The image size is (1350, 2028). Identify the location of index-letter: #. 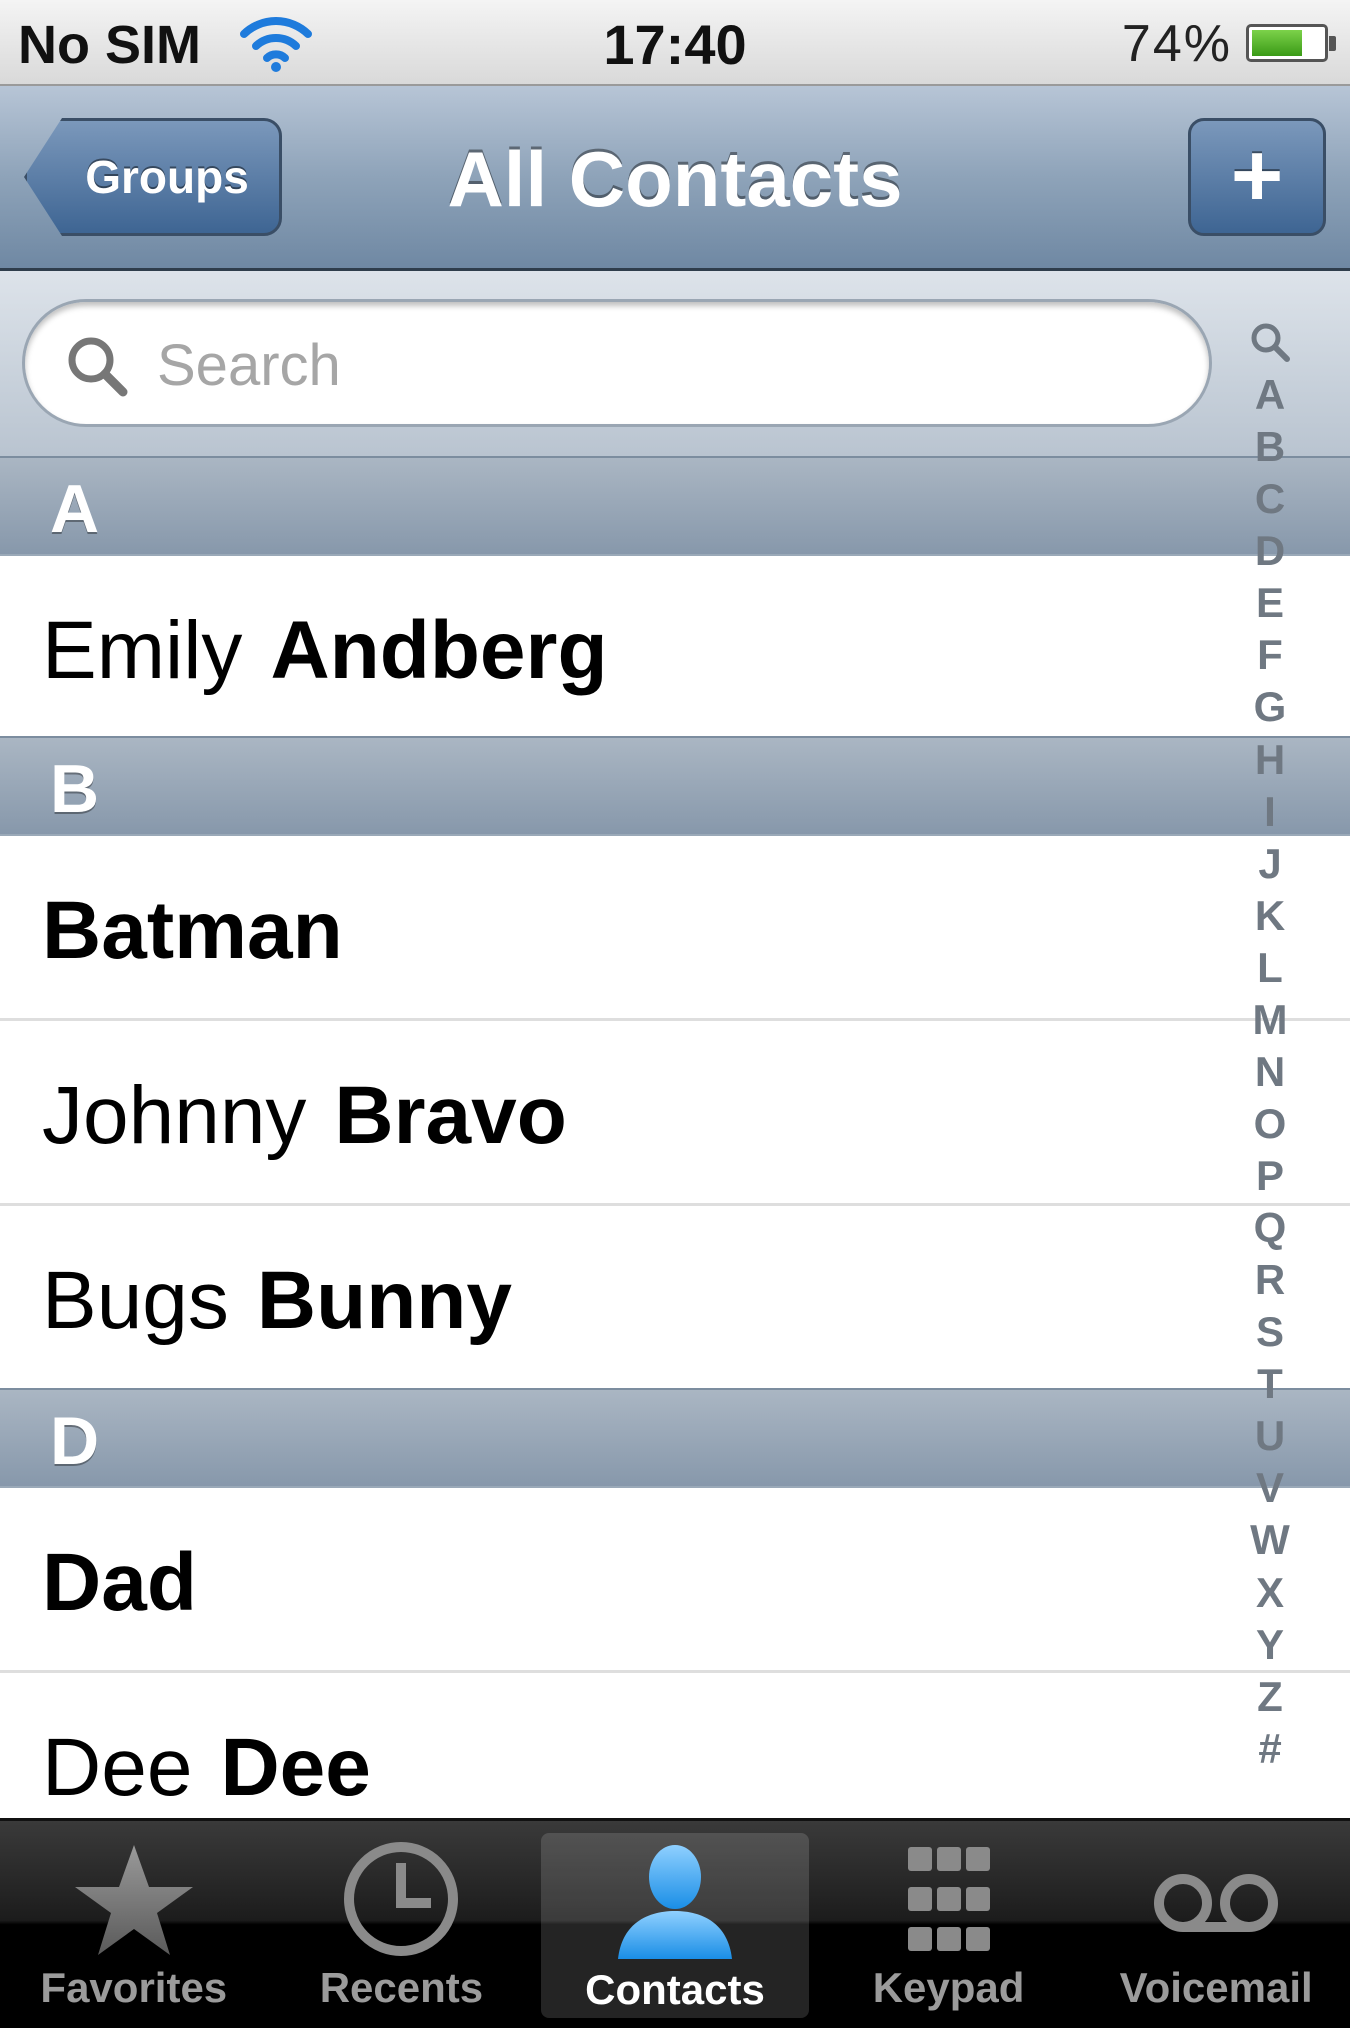
(1269, 1748).